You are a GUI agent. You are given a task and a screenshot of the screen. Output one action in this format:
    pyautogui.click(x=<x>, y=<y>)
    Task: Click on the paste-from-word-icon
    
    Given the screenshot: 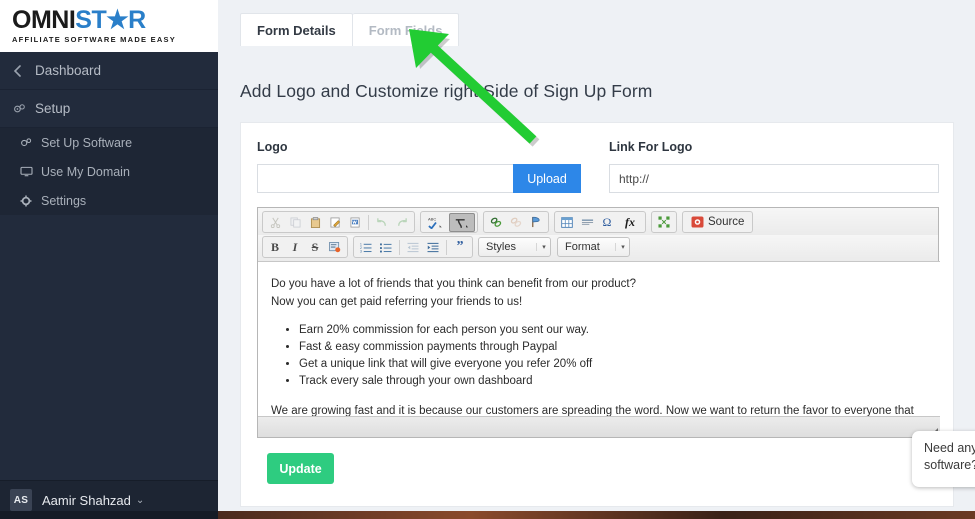 What is the action you would take?
    pyautogui.click(x=355, y=222)
    